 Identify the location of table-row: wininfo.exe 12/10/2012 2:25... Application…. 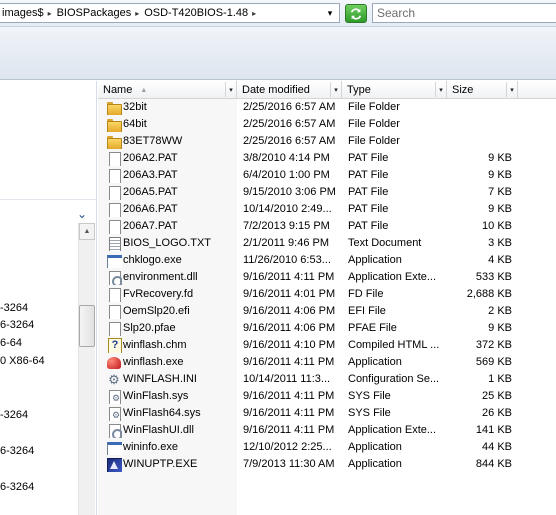
(327, 447).